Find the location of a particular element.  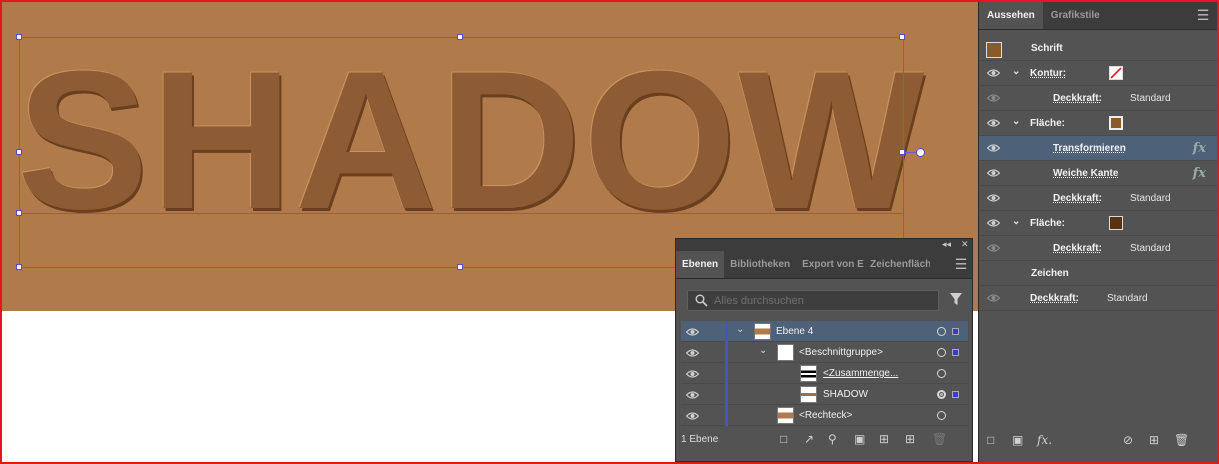

new-sublayer-icon: ⊞ is located at coordinates (884, 439).